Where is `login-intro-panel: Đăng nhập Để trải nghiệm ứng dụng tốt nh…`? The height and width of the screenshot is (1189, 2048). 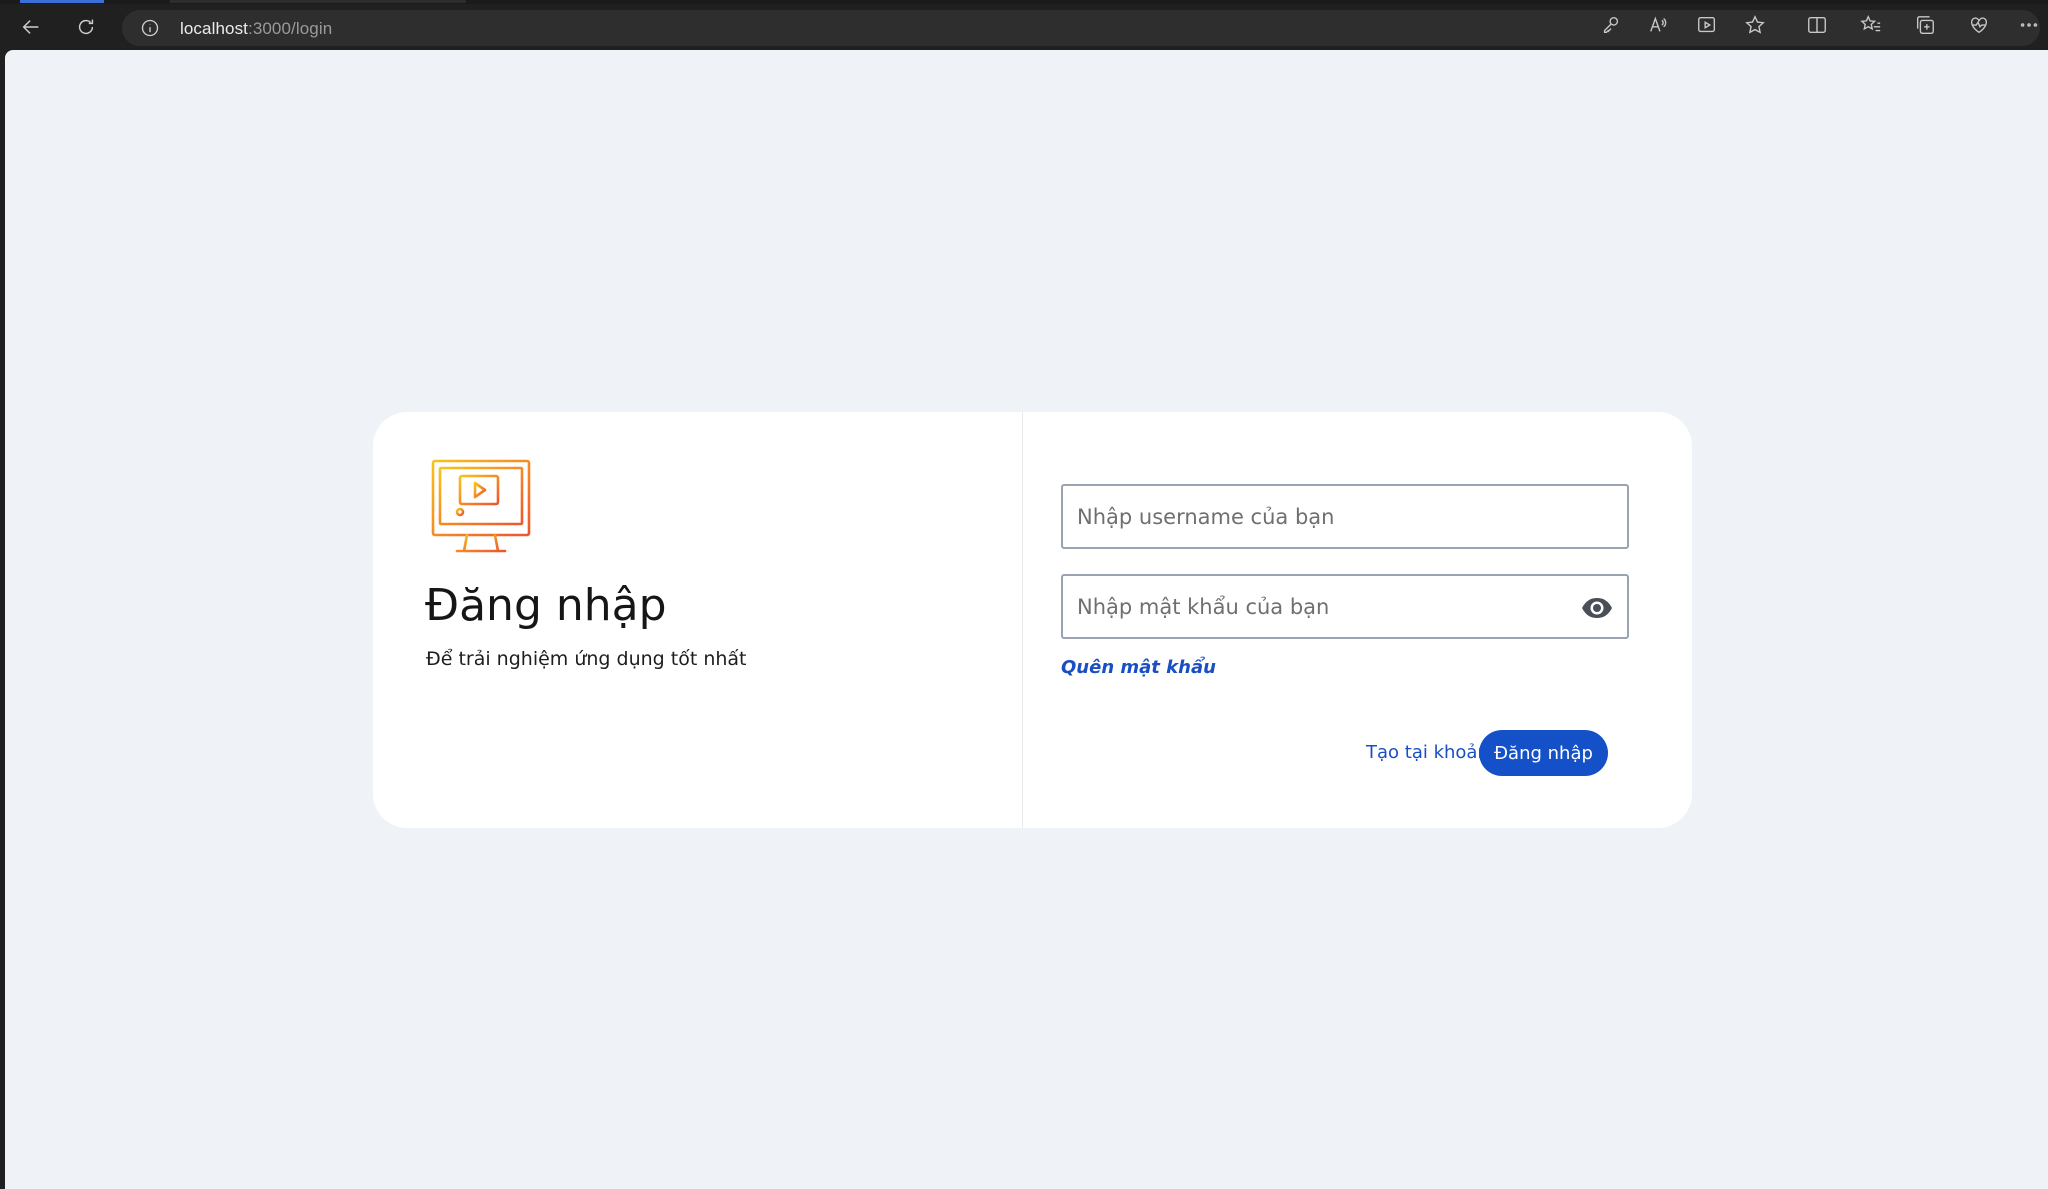
login-intro-panel: Đăng nhập Để trải nghiệm ứng dụng tốt nh… is located at coordinates (698, 620).